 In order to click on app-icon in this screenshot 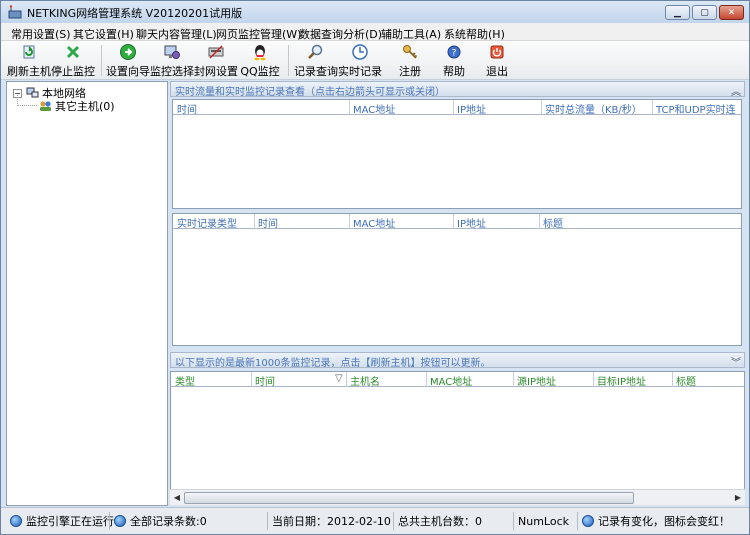, I will do `click(15, 12)`.